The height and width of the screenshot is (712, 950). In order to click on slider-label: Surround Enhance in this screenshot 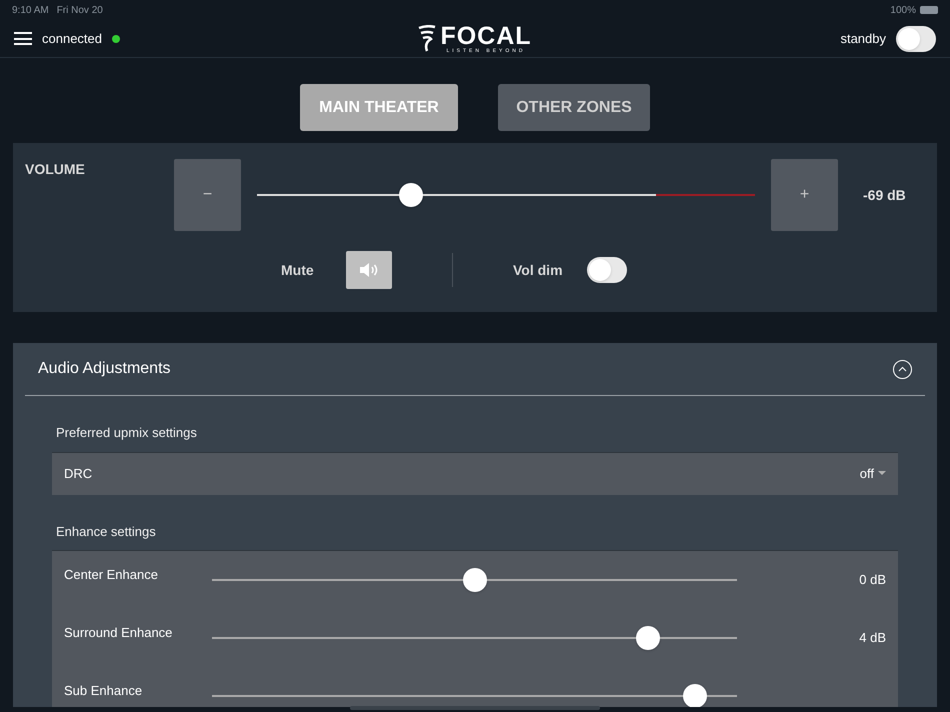, I will do `click(119, 633)`.